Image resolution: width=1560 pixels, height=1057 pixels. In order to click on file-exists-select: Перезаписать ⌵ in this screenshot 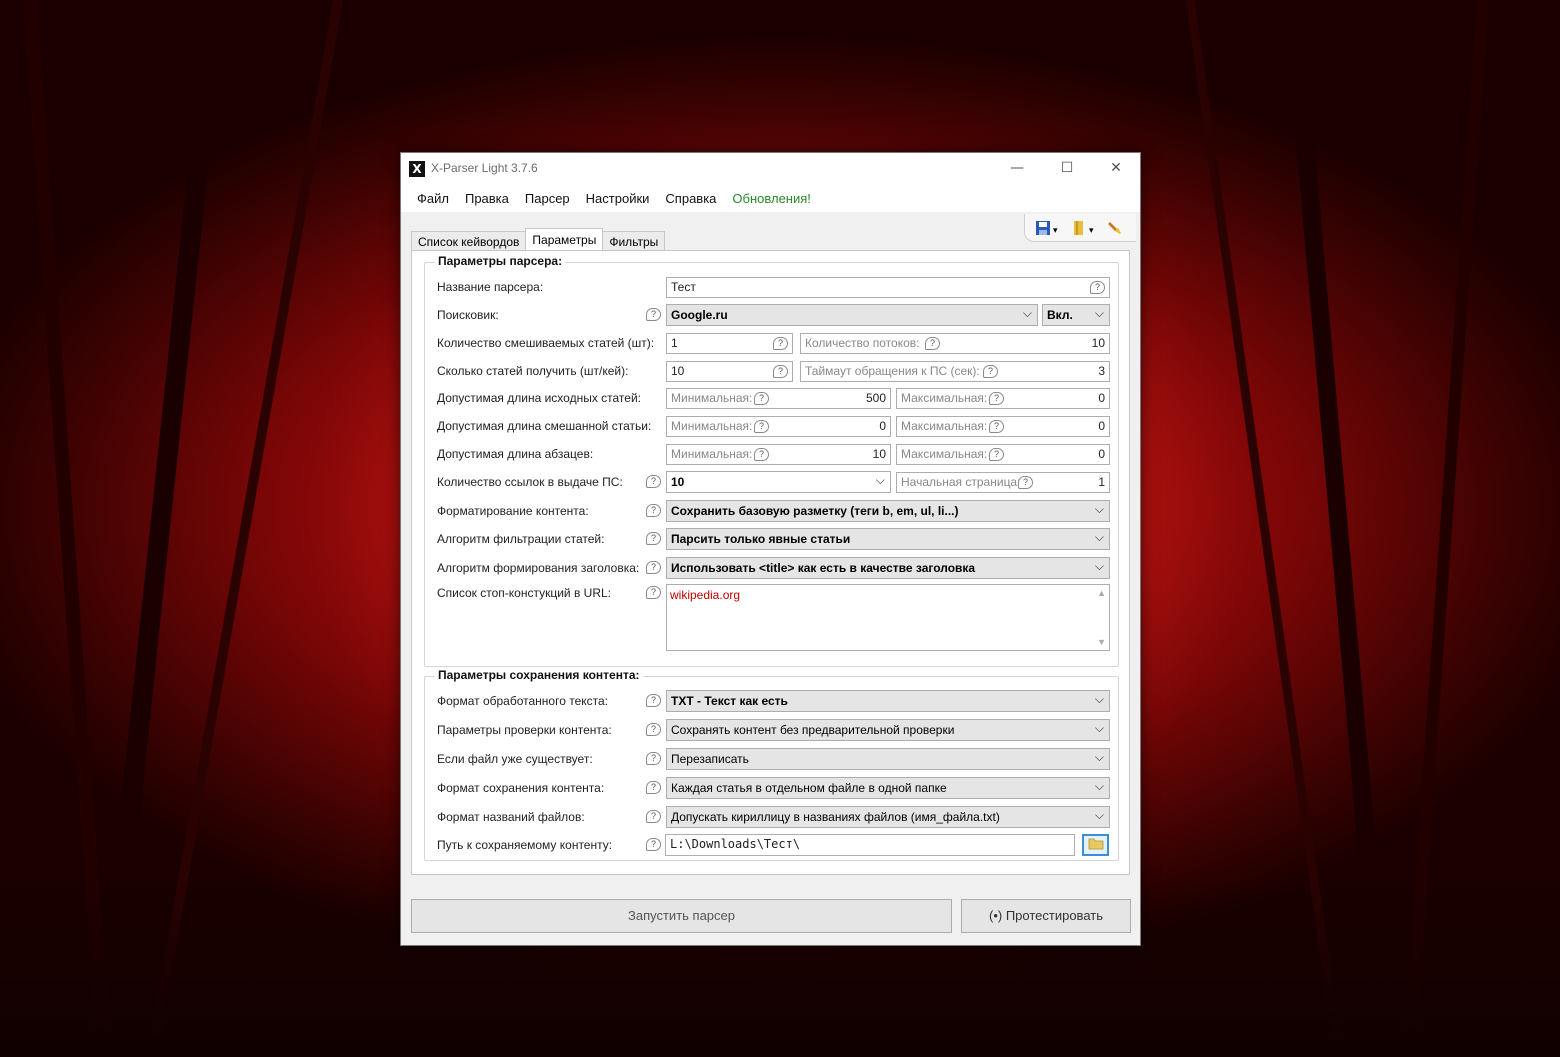, I will do `click(888, 759)`.